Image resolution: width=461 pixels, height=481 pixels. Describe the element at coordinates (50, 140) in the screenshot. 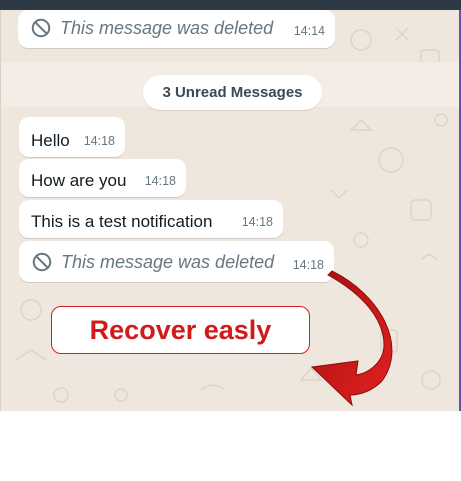

I see `message-text: Hello` at that location.